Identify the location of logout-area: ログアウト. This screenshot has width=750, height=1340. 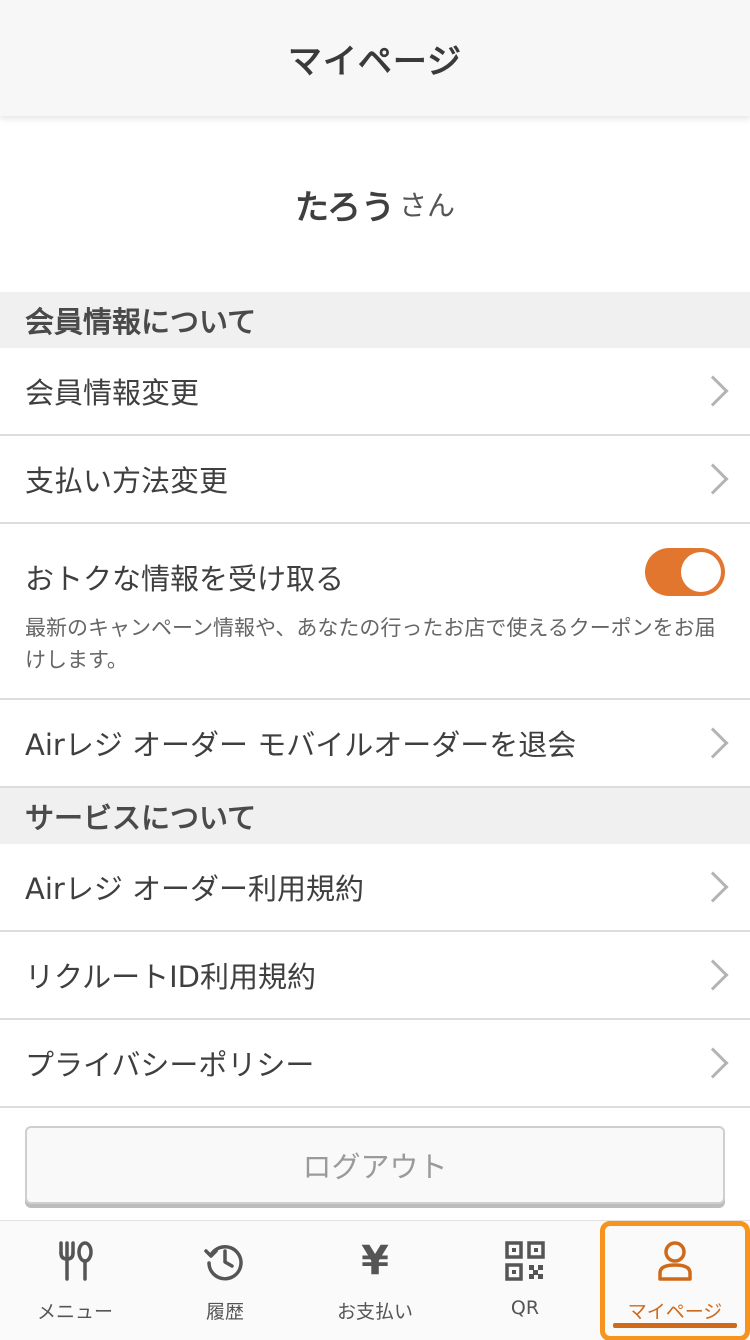
(375, 1164).